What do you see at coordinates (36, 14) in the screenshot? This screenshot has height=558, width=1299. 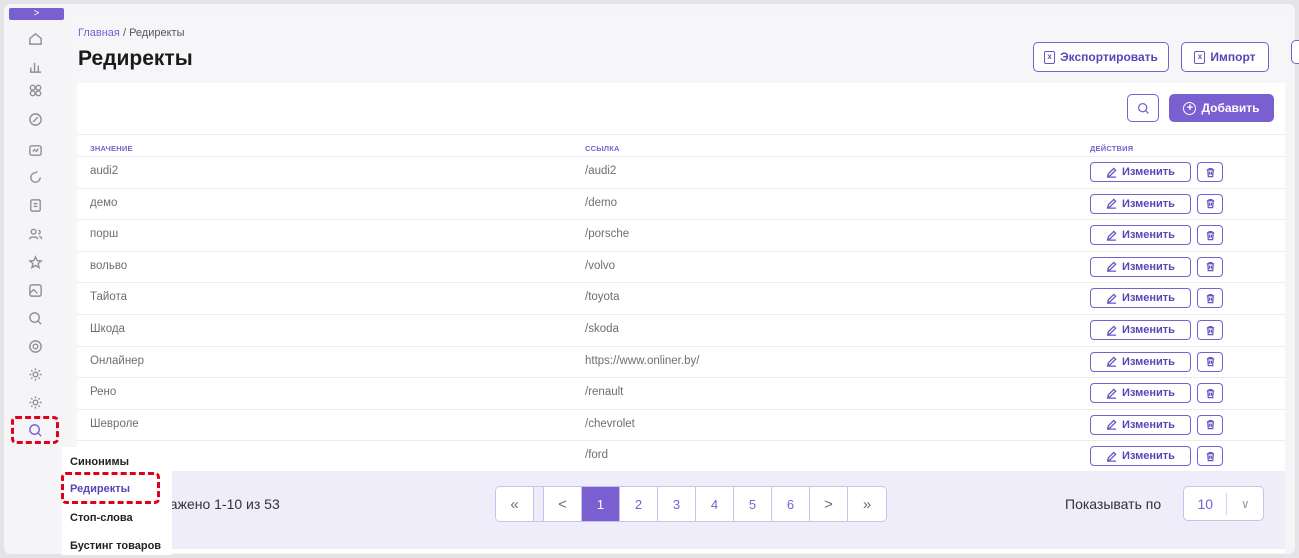 I see `sidebar-toggle-button: >` at bounding box center [36, 14].